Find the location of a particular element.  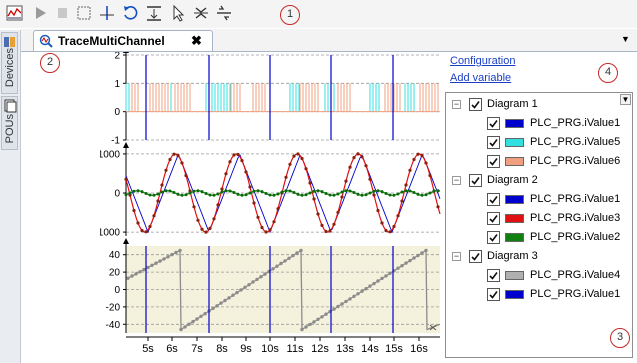

tree-diagram-node: − Diagram 3 is located at coordinates (531, 258).